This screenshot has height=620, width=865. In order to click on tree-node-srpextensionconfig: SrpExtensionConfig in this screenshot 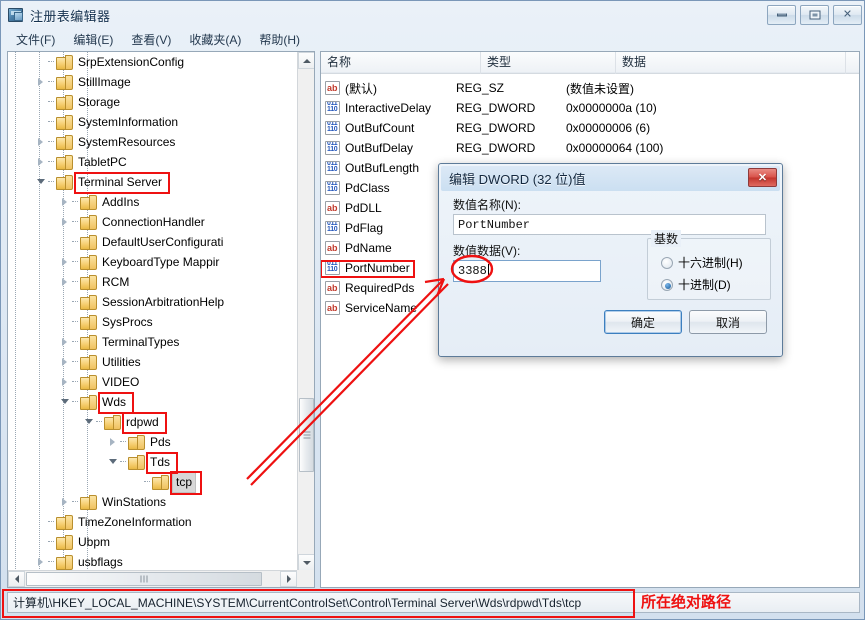, I will do `click(152, 62)`.